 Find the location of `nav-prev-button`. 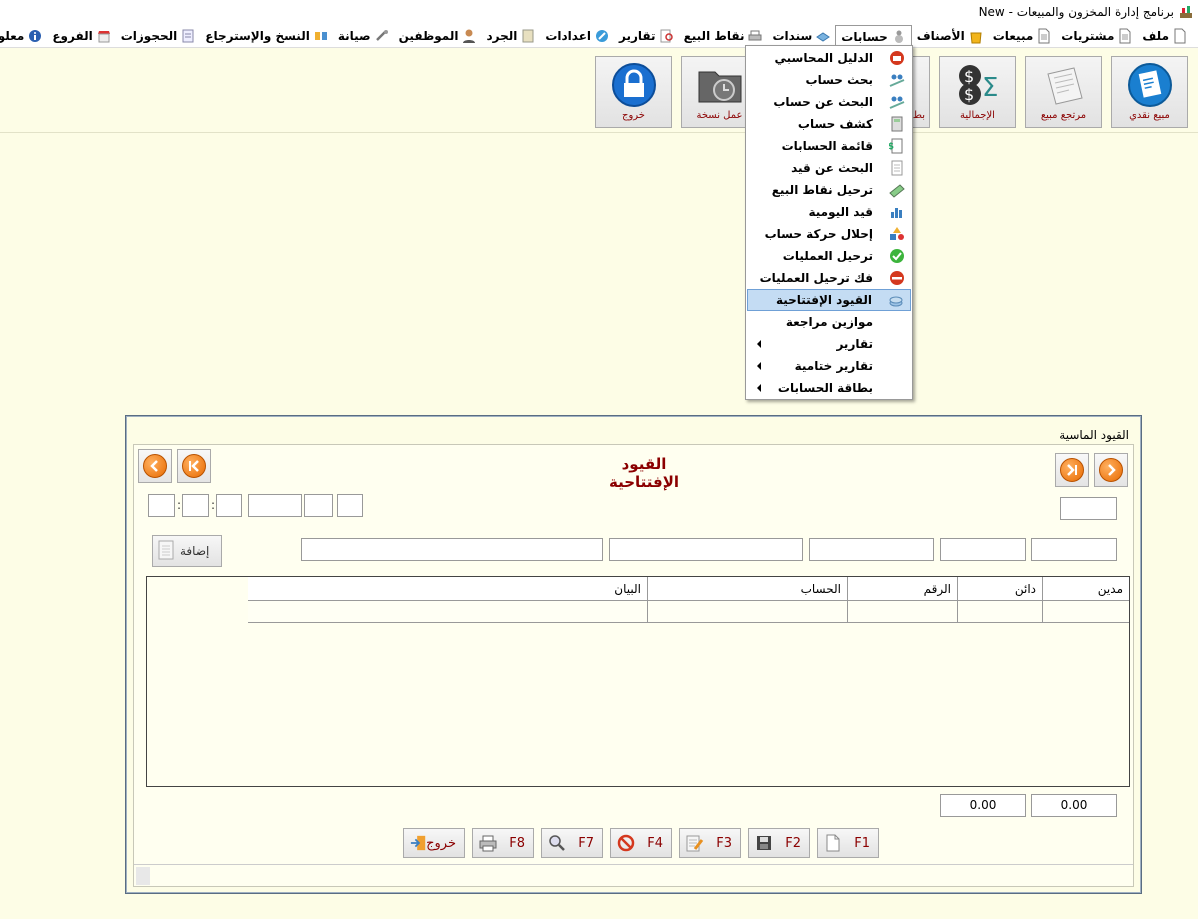

nav-prev-button is located at coordinates (194, 466).